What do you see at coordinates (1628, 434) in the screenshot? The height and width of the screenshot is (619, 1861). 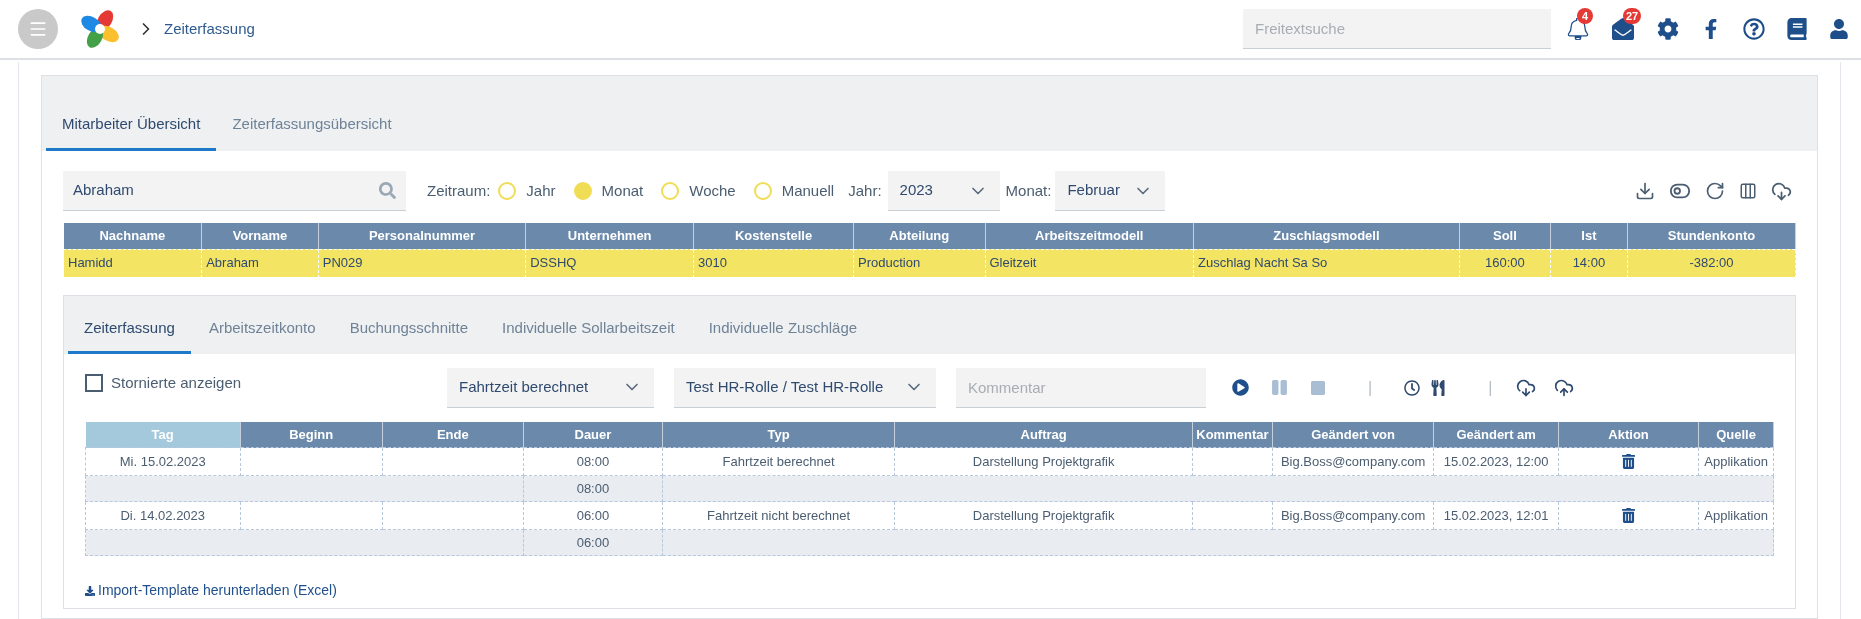 I see `column-header: Aktion` at bounding box center [1628, 434].